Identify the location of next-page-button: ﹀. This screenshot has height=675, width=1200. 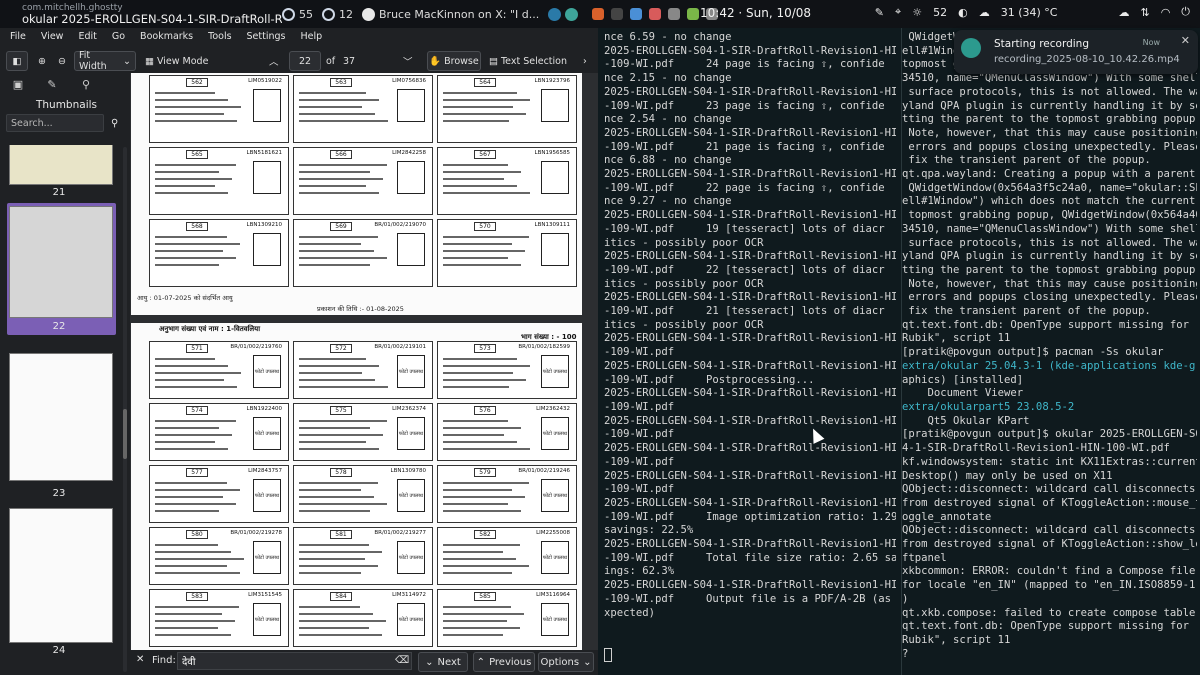
(408, 61).